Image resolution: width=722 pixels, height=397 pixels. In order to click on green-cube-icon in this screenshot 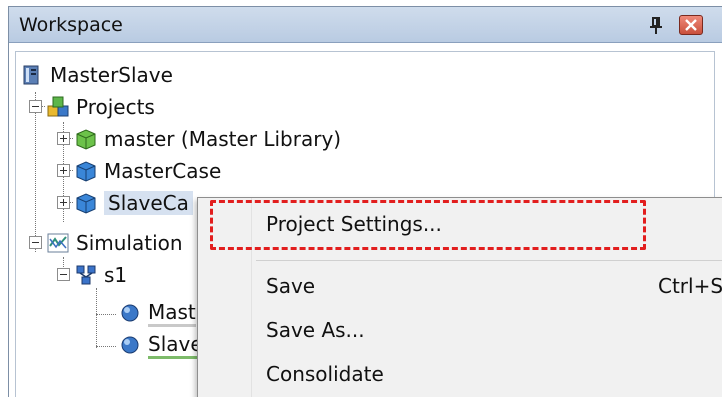, I will do `click(86, 139)`.